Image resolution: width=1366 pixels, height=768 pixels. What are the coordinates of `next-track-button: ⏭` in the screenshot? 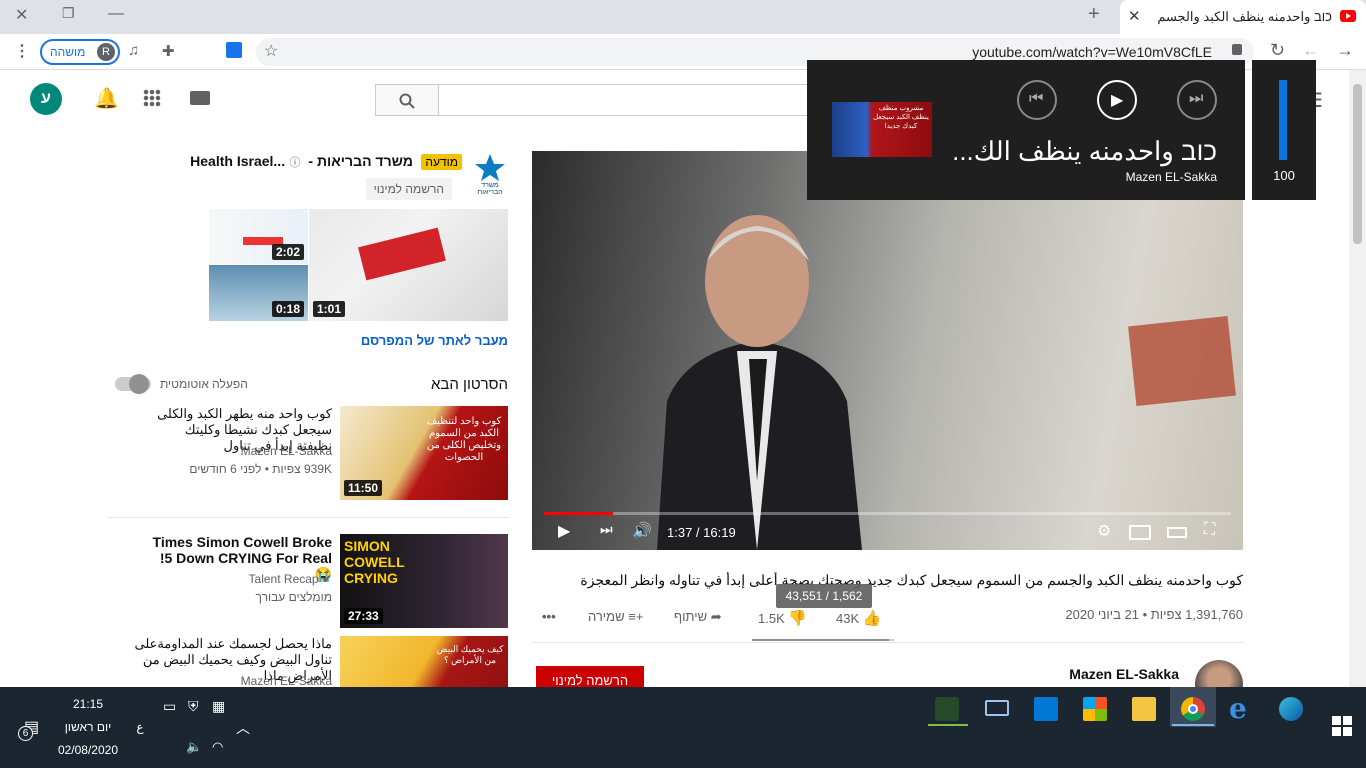 It's located at (1197, 100).